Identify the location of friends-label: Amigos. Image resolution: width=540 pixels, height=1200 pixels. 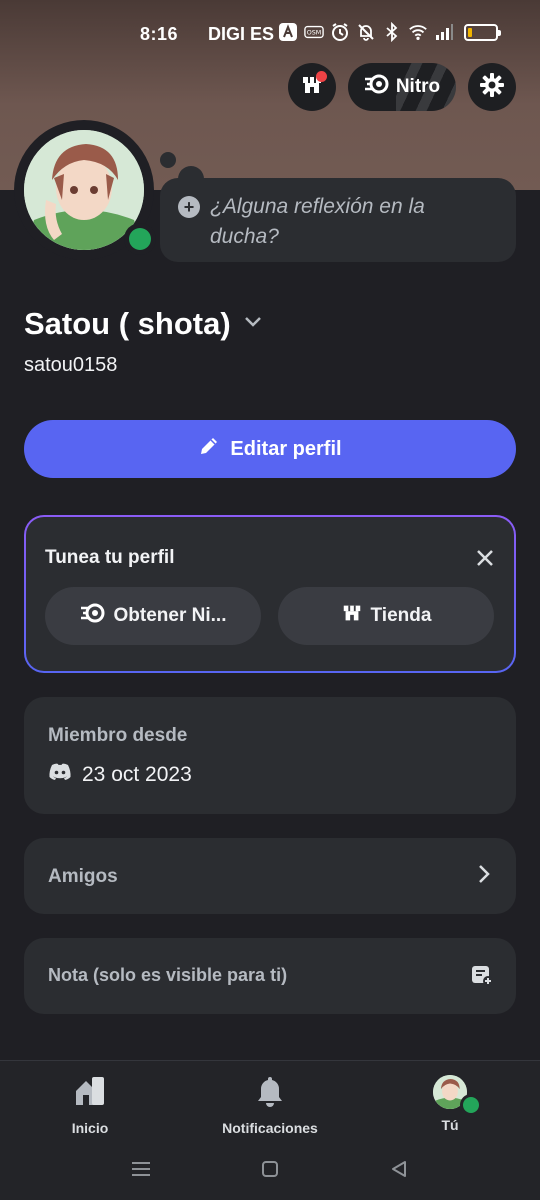
(83, 876).